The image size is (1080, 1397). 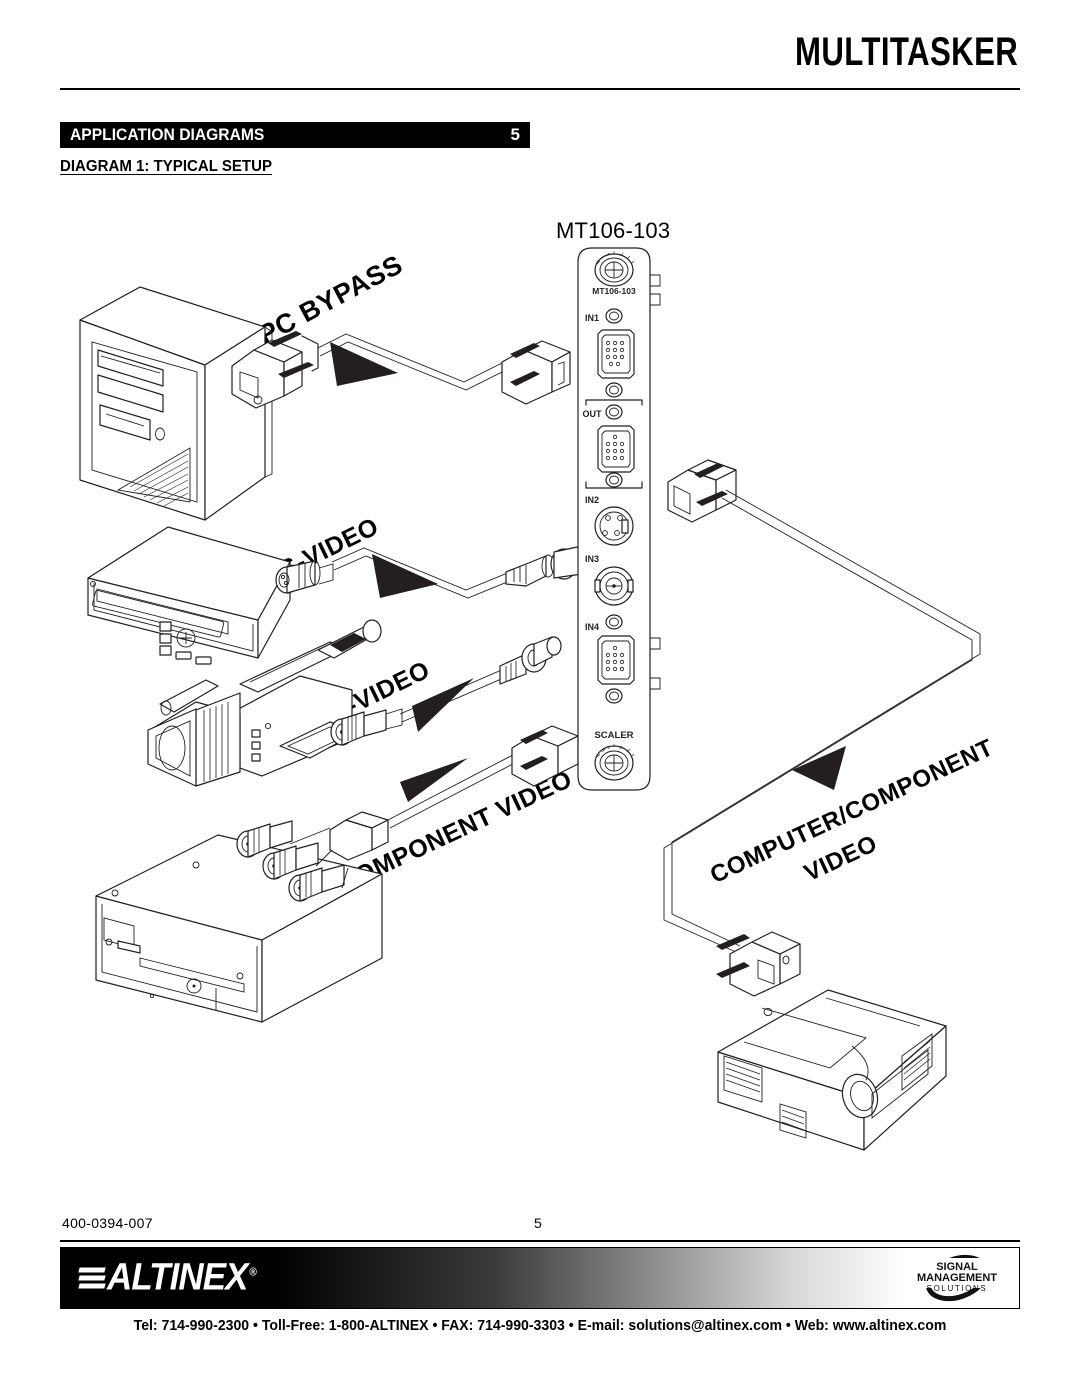 I want to click on port-label-in3: IN3, so click(x=592, y=559).